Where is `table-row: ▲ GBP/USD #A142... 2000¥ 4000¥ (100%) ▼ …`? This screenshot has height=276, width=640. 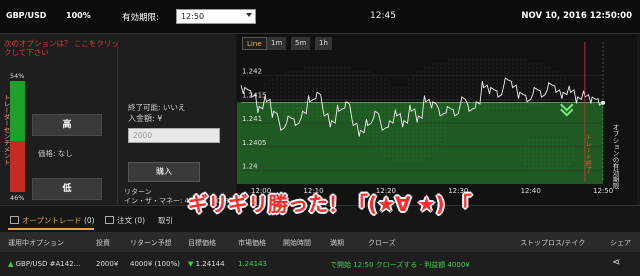 table-row: ▲ GBP/USD #A142... 2000¥ 4000¥ (100%) ▼ … is located at coordinates (320, 264).